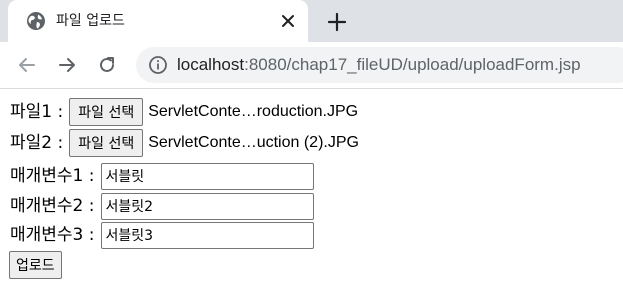  I want to click on file2-name: ServletConte…uction (2).JPG, so click(253, 142).